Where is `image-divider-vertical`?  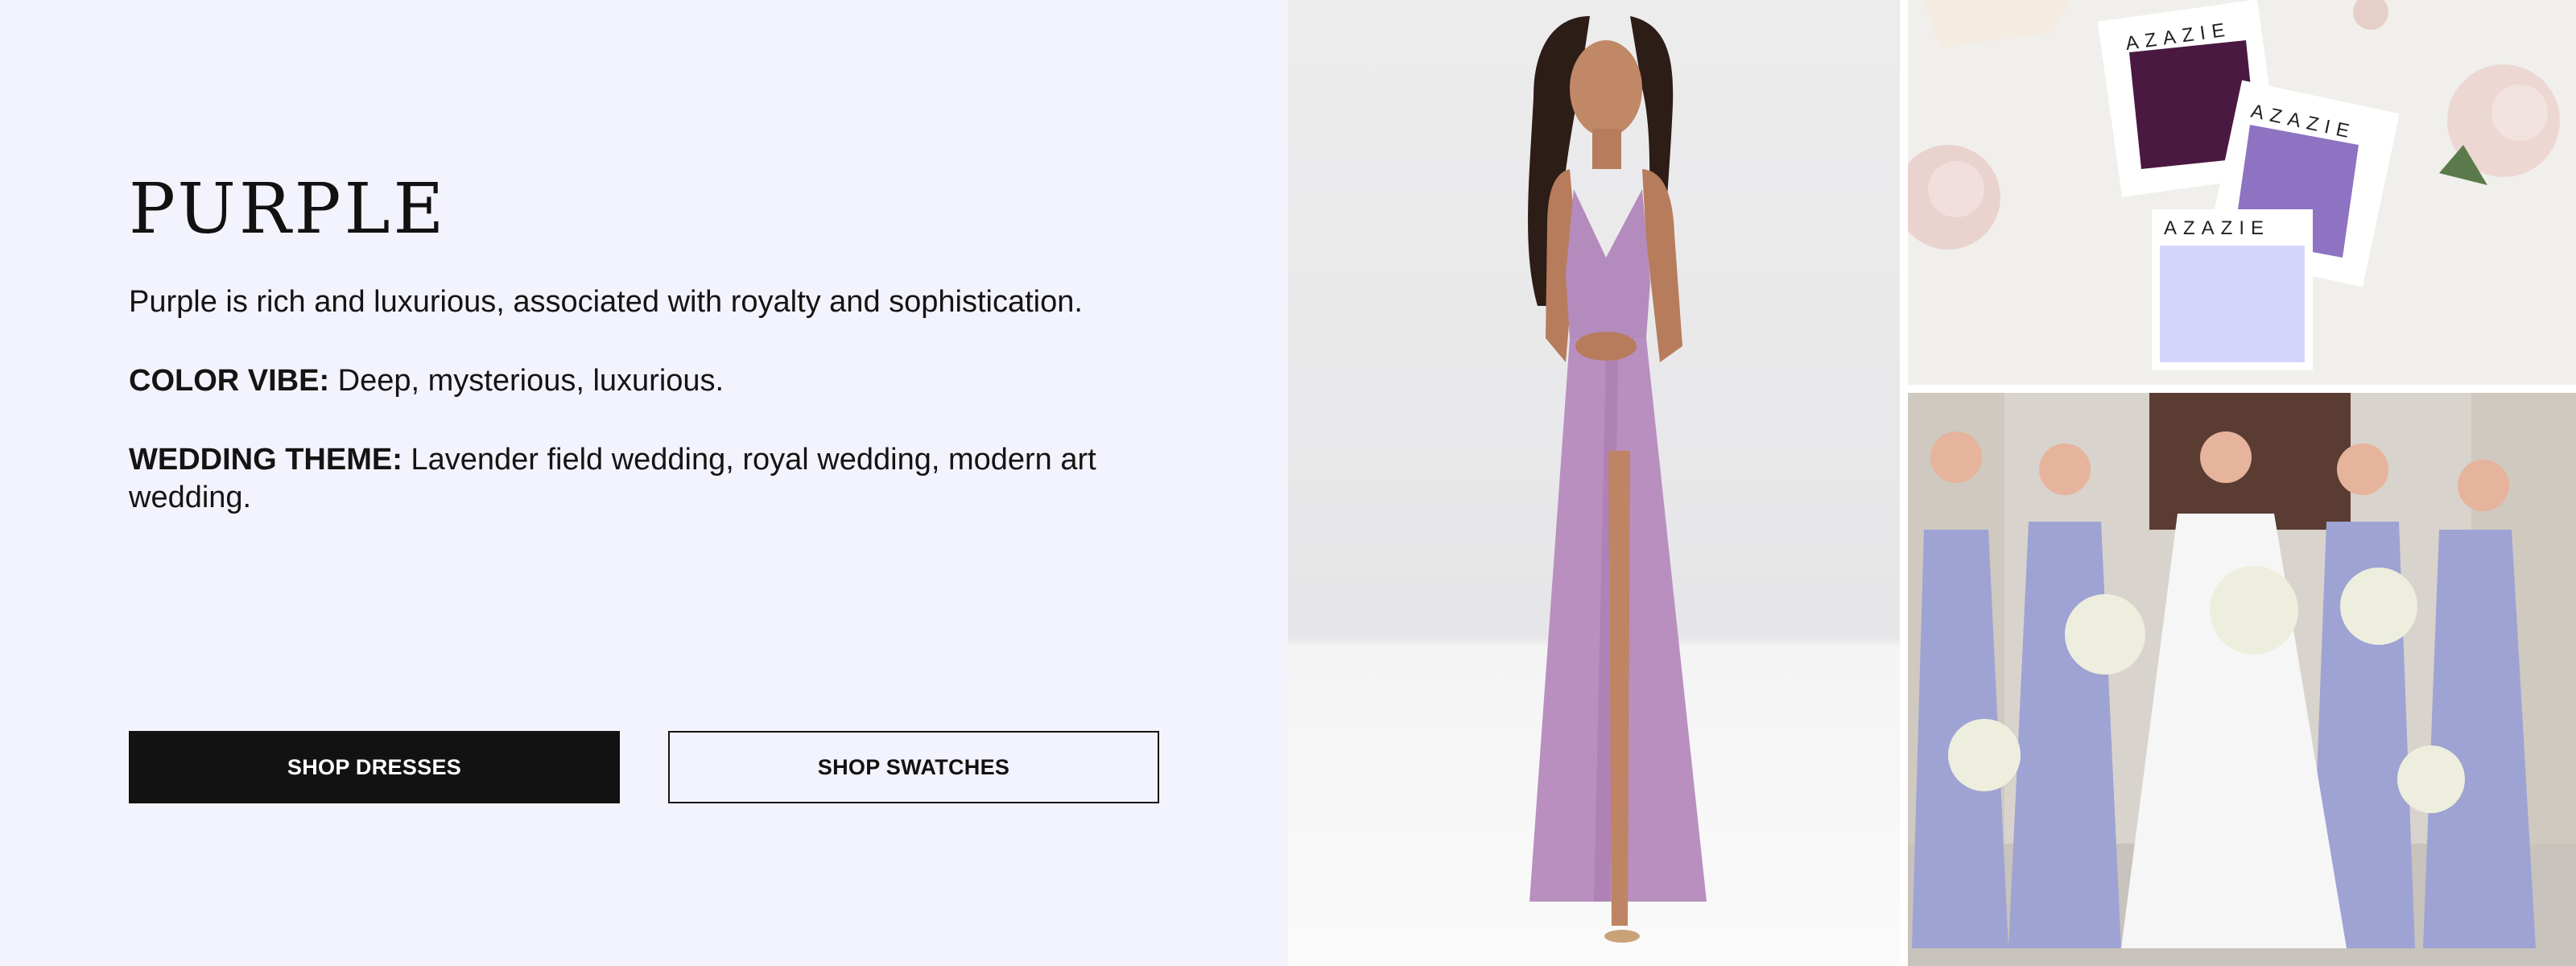 image-divider-vertical is located at coordinates (1904, 483).